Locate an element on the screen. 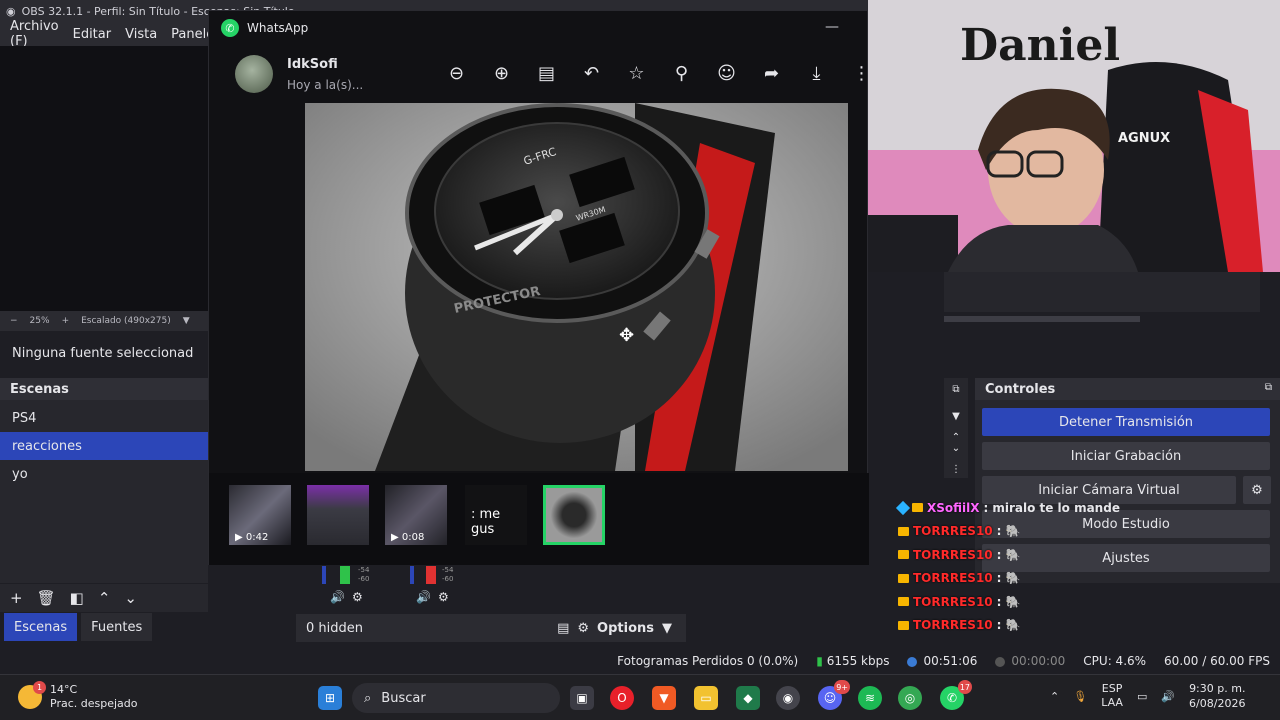 This screenshot has height=720, width=1280. stop-stream-button: Detener Transmisión is located at coordinates (1126, 422).